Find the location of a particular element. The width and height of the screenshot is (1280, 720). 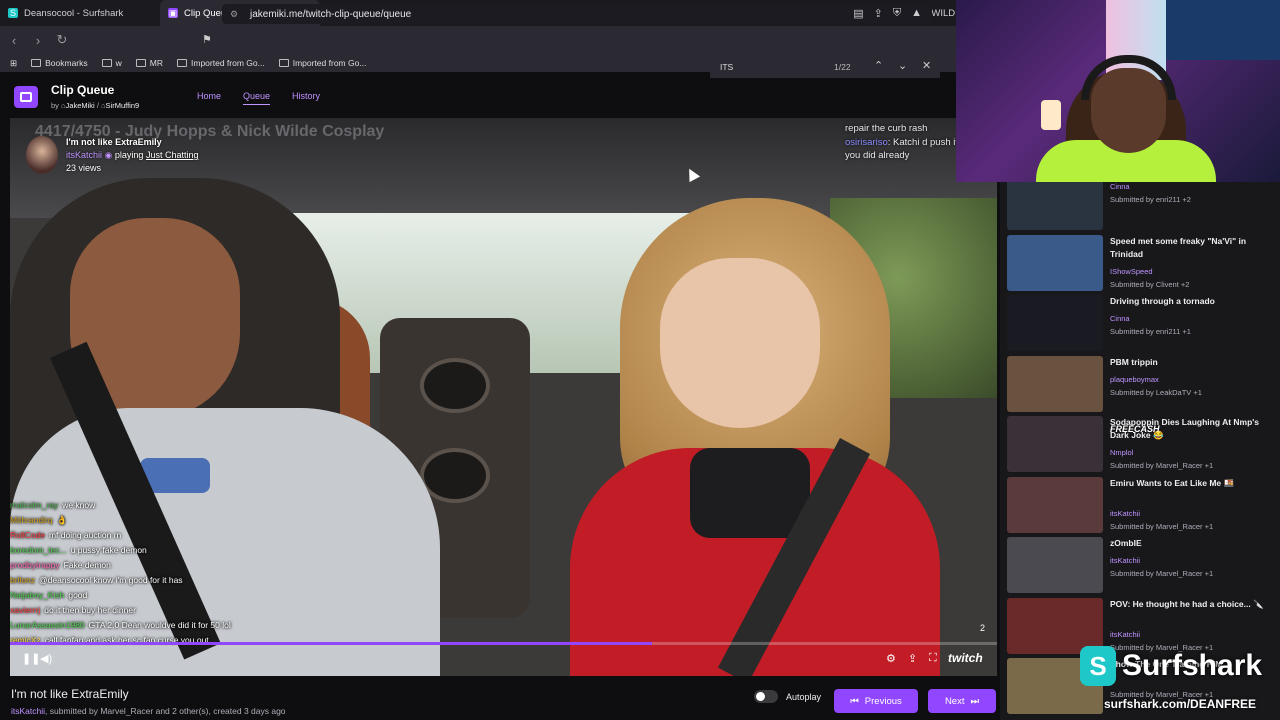

author-link: SirMuffin9 is located at coordinates (123, 105).